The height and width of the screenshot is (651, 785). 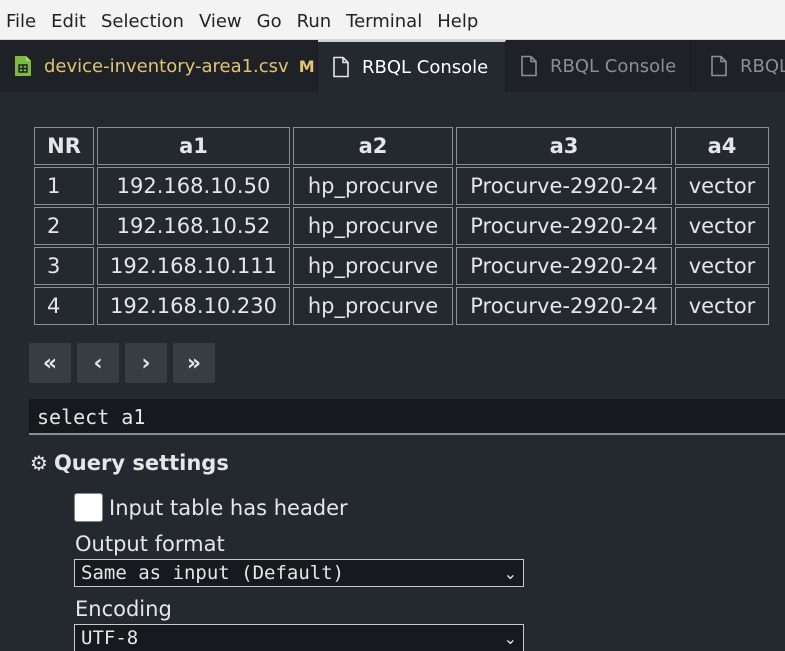 What do you see at coordinates (98, 363) in the screenshot?
I see `previous-page-button: ‹` at bounding box center [98, 363].